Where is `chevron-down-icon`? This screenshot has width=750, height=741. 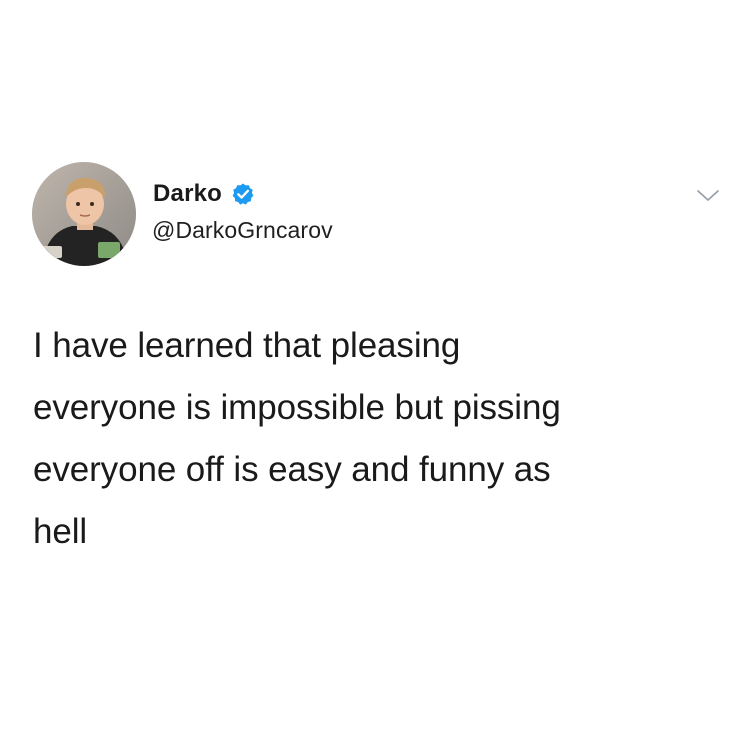 chevron-down-icon is located at coordinates (708, 196).